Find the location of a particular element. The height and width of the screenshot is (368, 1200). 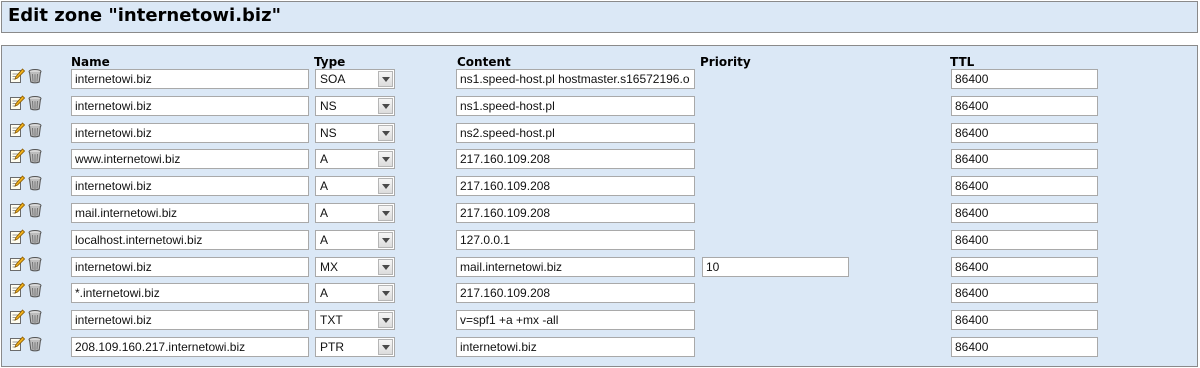

record-priority-input: 10 is located at coordinates (775, 266).